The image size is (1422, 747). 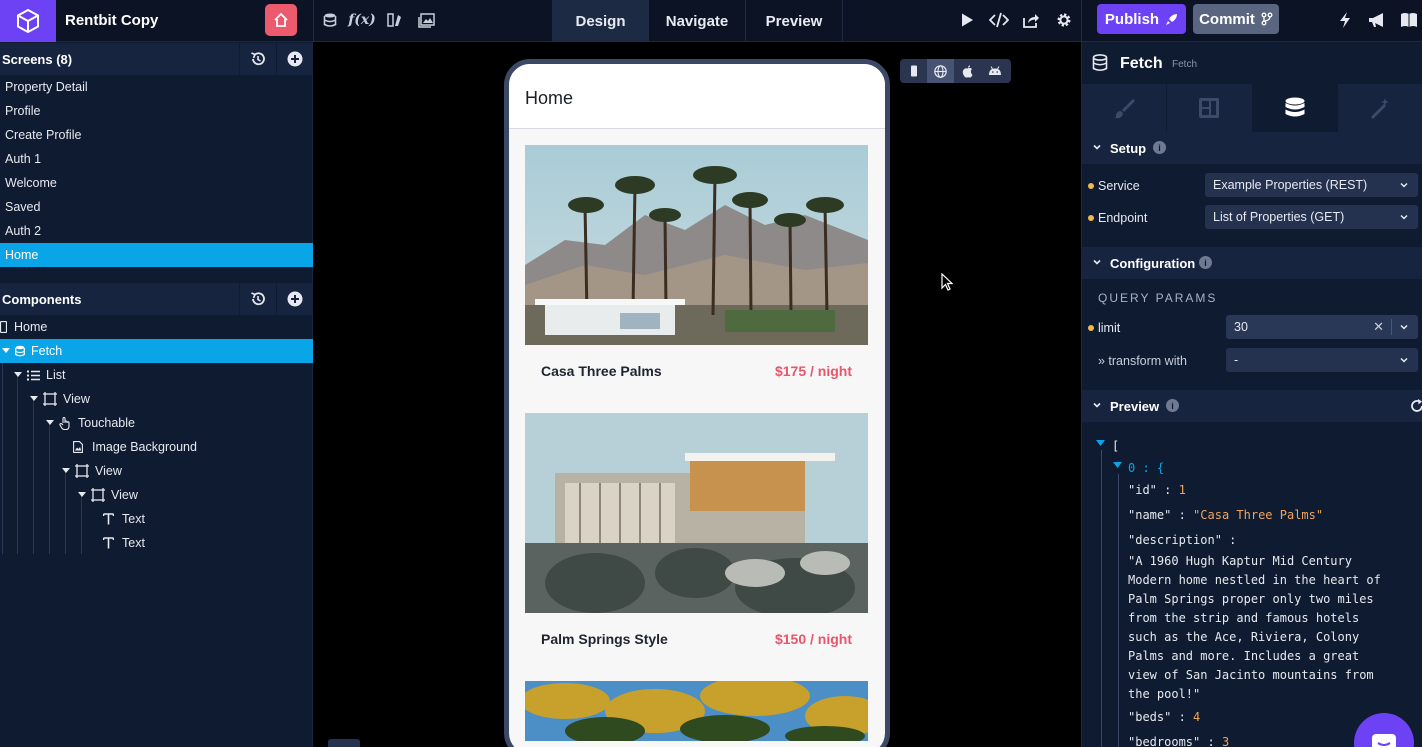 What do you see at coordinates (696, 711) in the screenshot?
I see `property-card` at bounding box center [696, 711].